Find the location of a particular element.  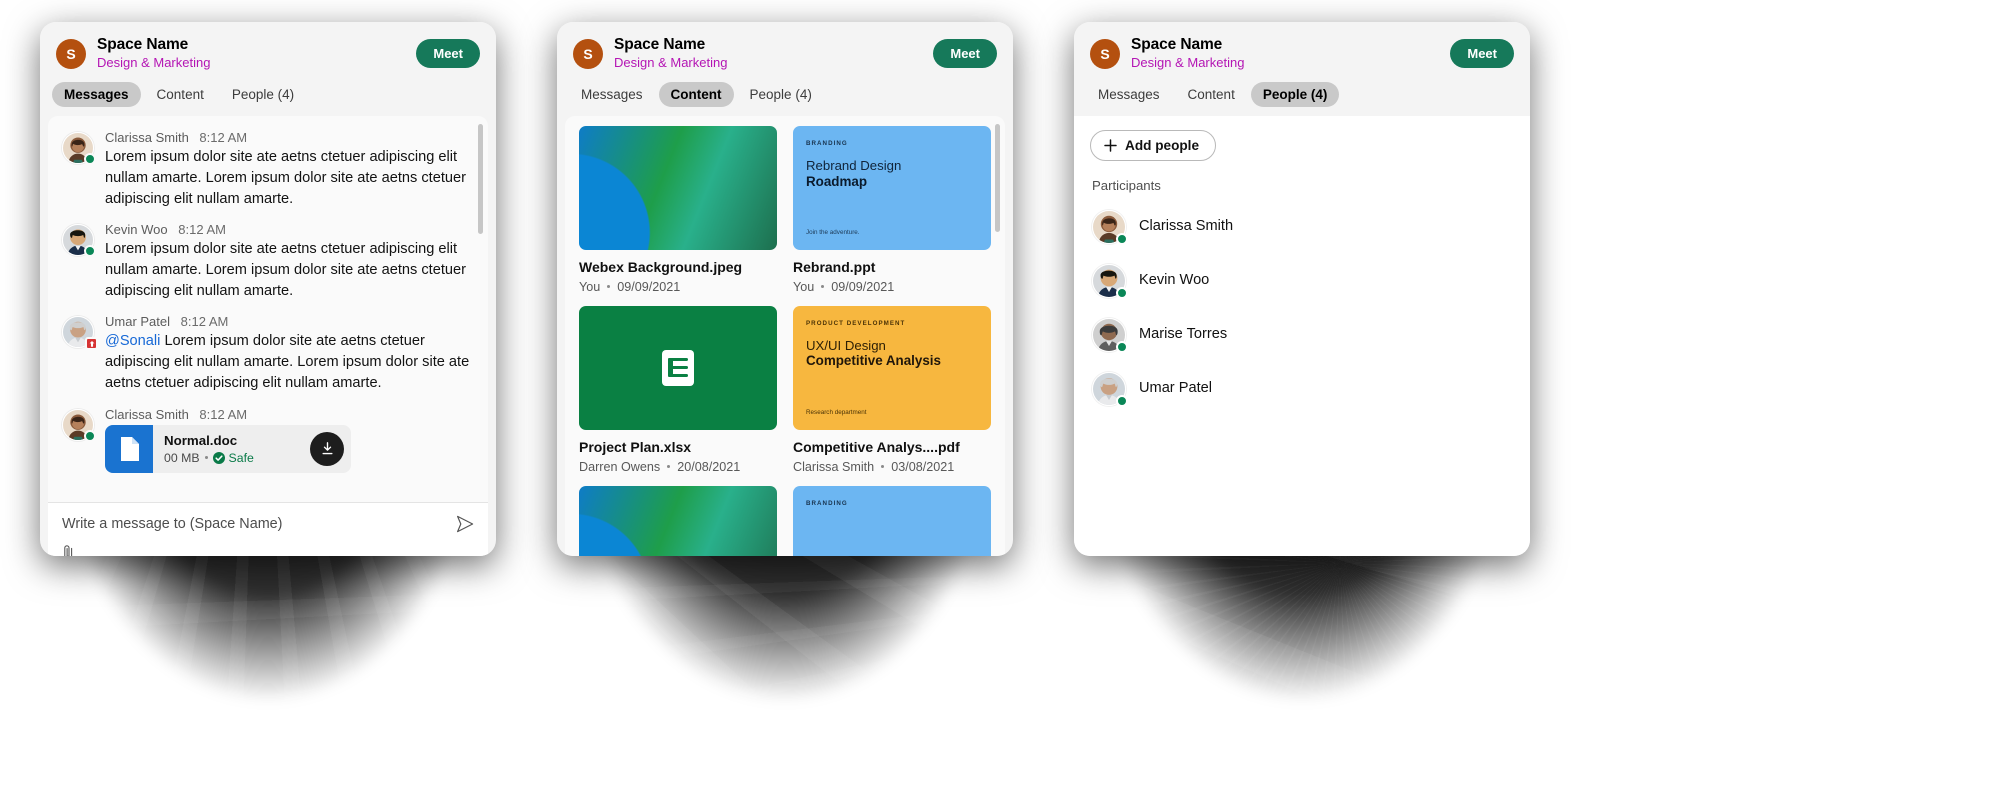

file-attachment-card: Normal.doc 00 MB Safe is located at coordinates (228, 448).